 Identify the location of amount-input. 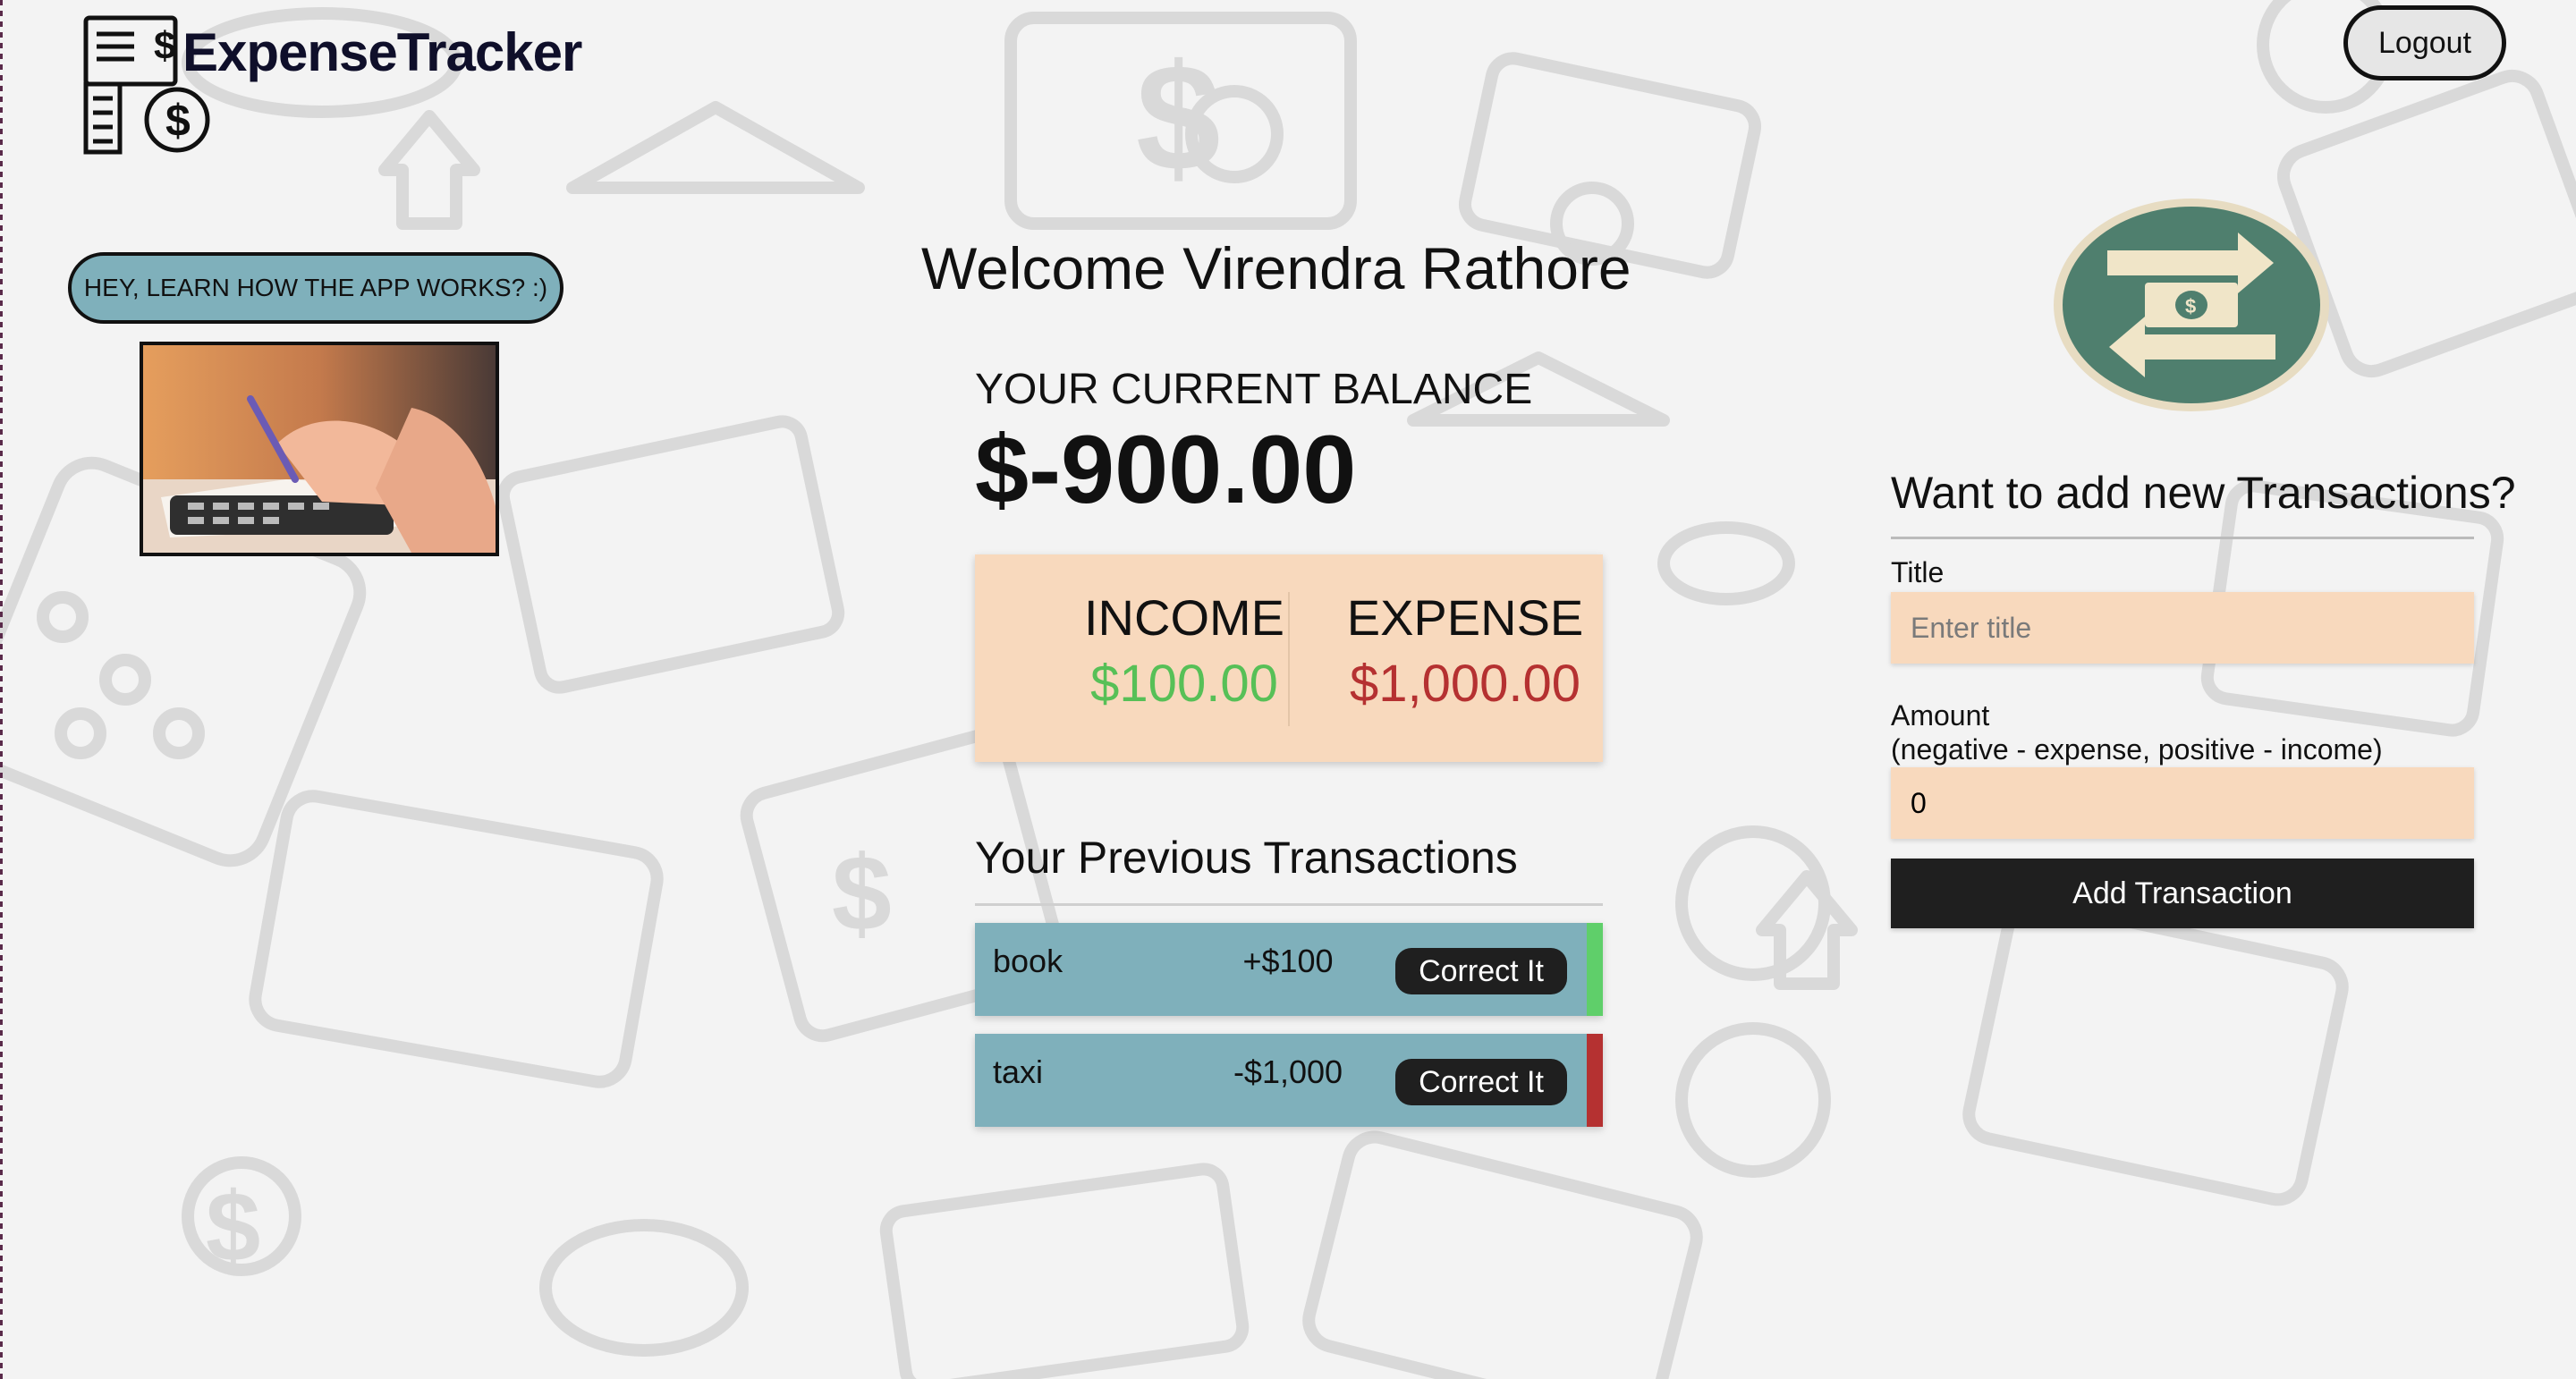
(2182, 803).